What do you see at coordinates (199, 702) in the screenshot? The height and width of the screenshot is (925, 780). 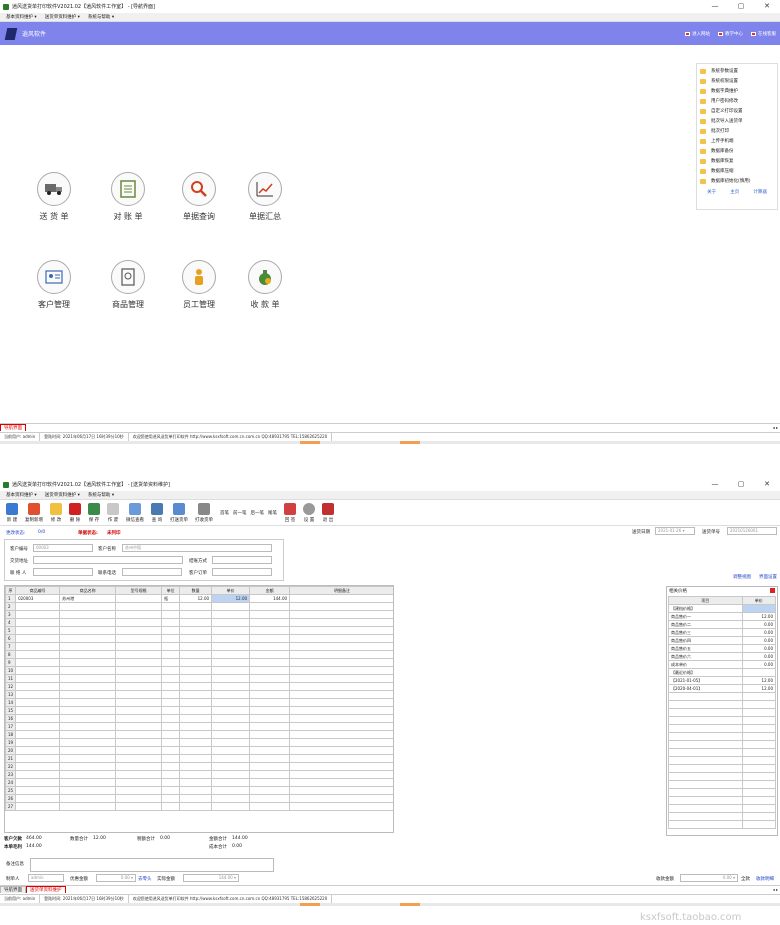 I see `table-row: 14` at bounding box center [199, 702].